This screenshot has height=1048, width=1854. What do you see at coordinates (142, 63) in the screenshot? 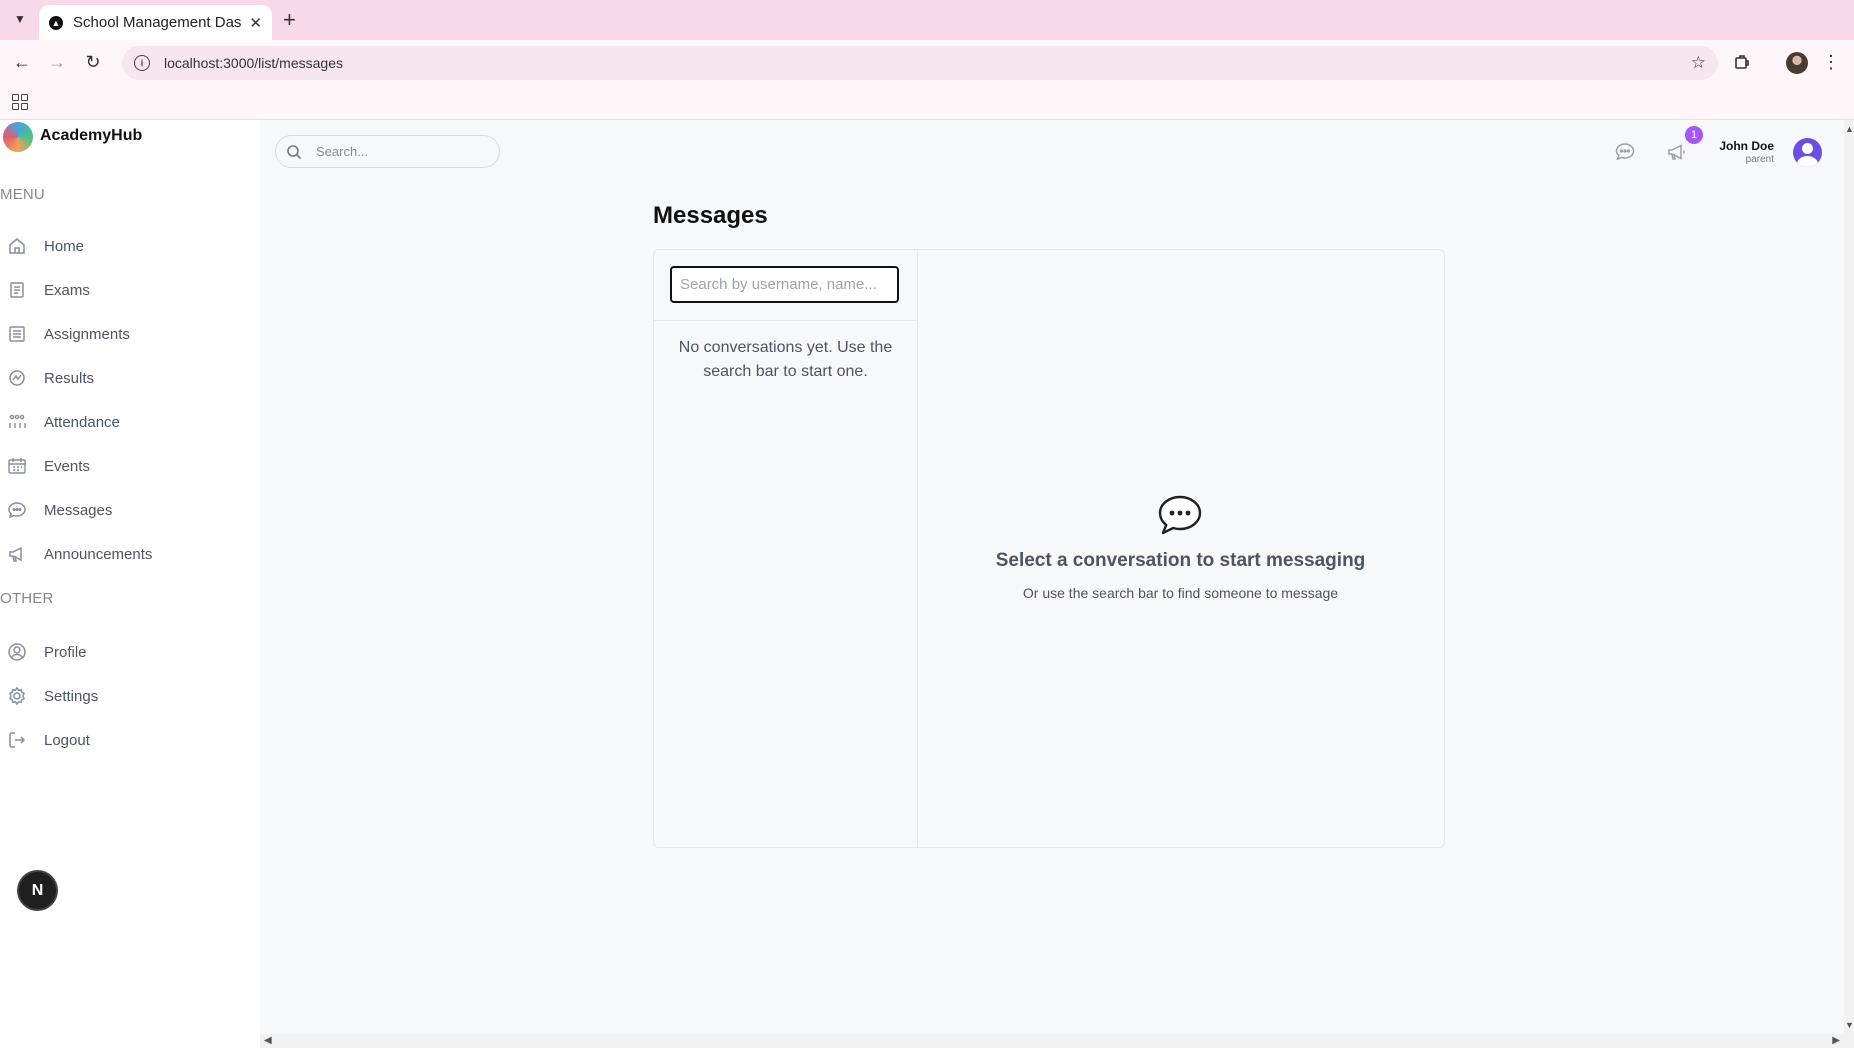
I see `site-info-icon: i` at bounding box center [142, 63].